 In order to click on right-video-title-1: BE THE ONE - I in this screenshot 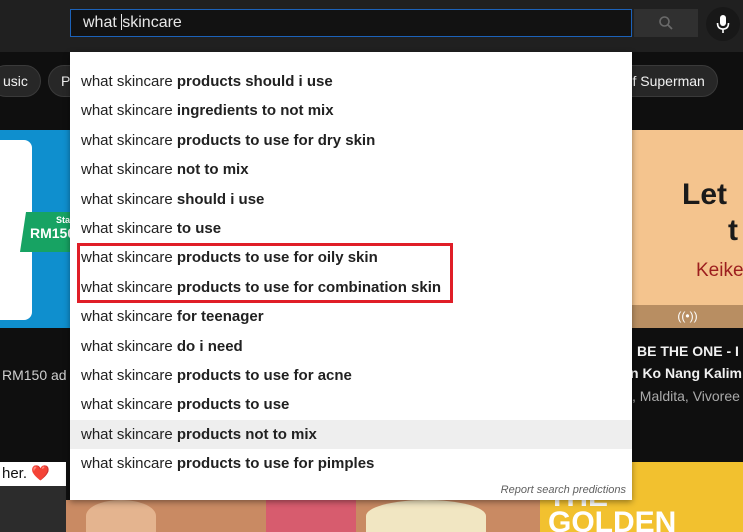, I will do `click(688, 351)`.